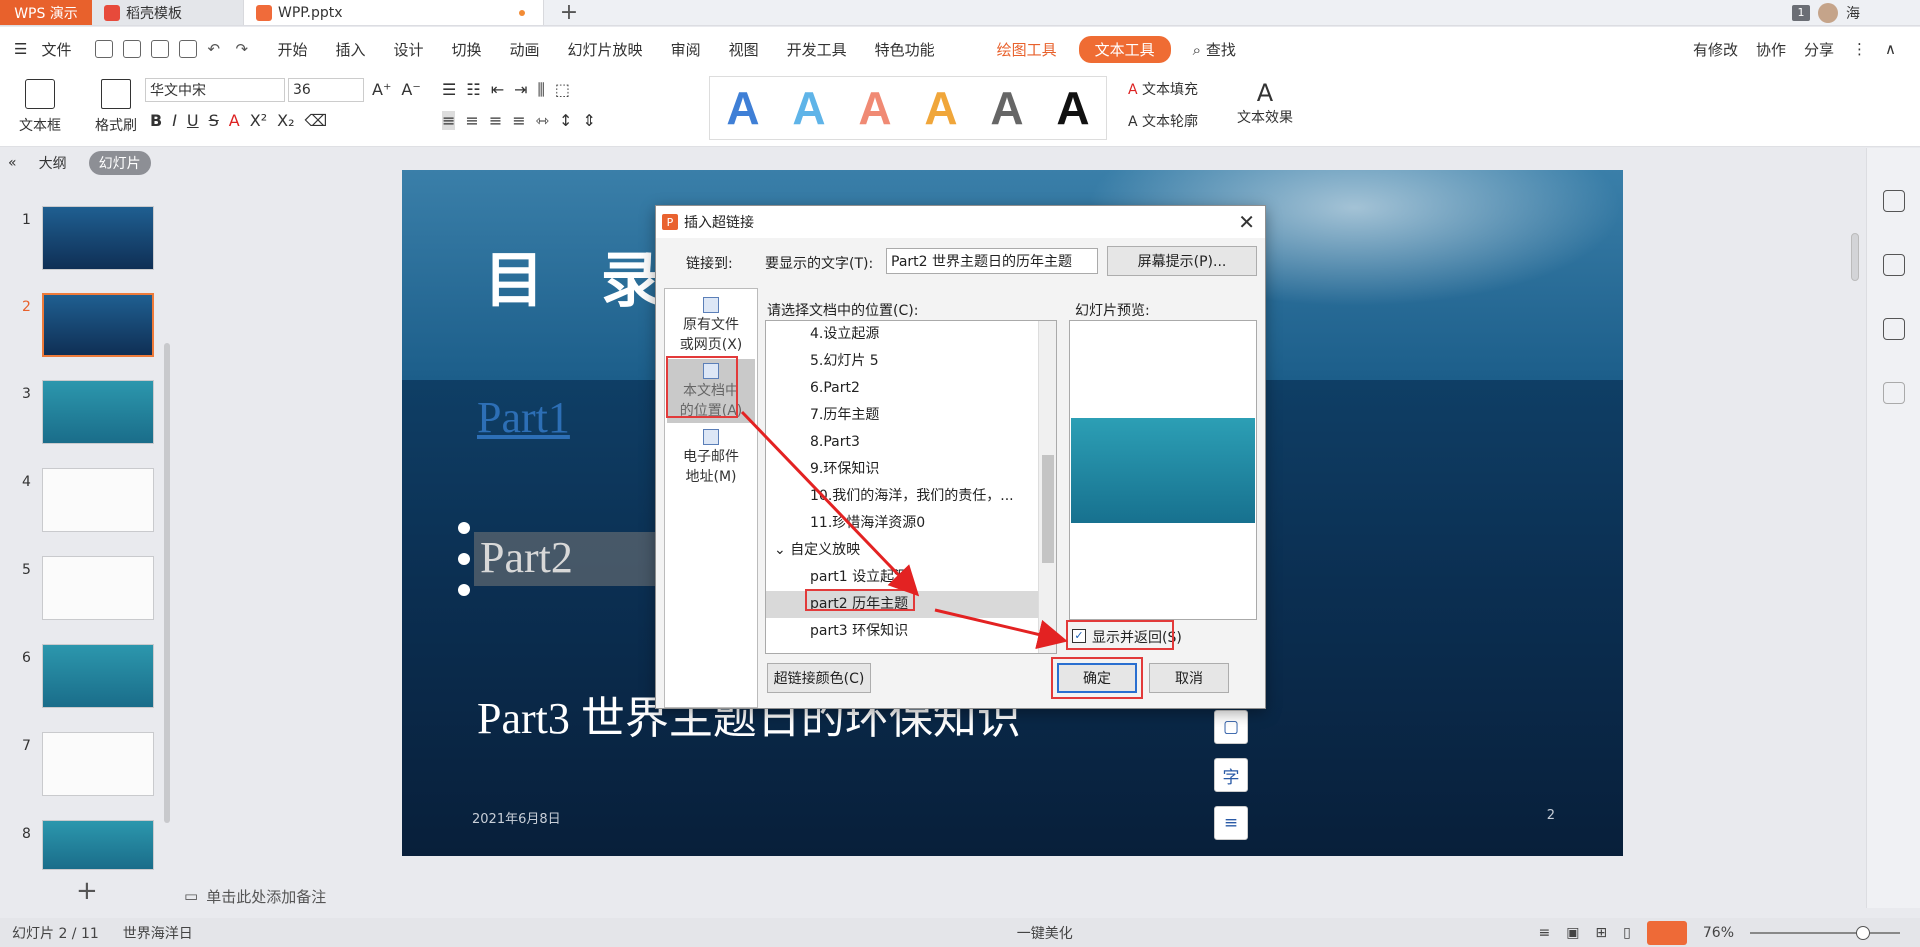 Image resolution: width=1920 pixels, height=947 pixels. I want to click on theme-name: 世界海洋日, so click(158, 933).